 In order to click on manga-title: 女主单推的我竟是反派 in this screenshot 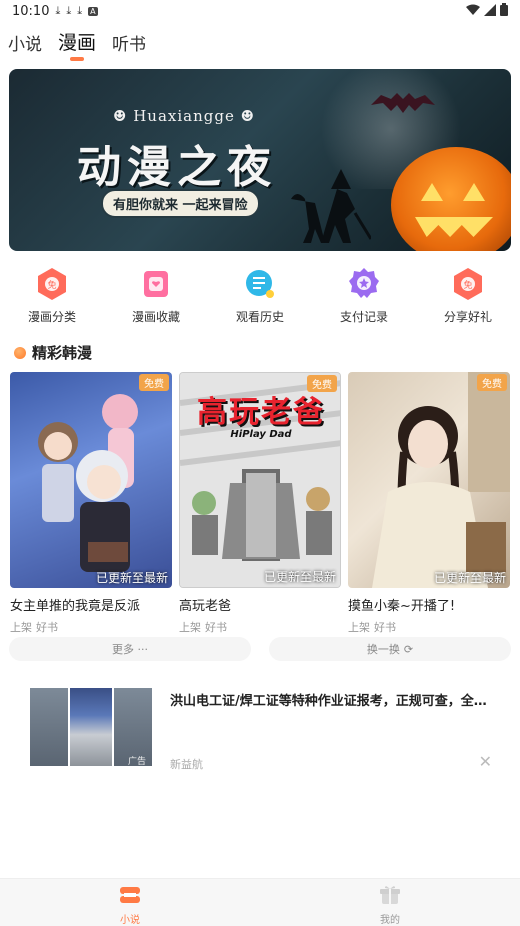, I will do `click(75, 606)`.